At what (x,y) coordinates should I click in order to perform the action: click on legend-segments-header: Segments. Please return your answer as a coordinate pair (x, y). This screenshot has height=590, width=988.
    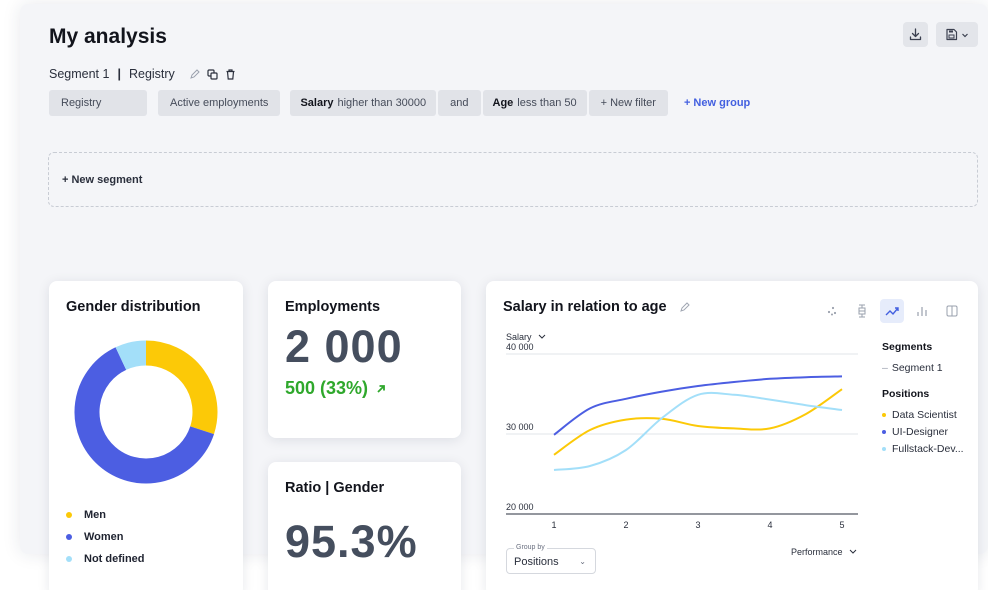
    Looking at the image, I should click on (907, 347).